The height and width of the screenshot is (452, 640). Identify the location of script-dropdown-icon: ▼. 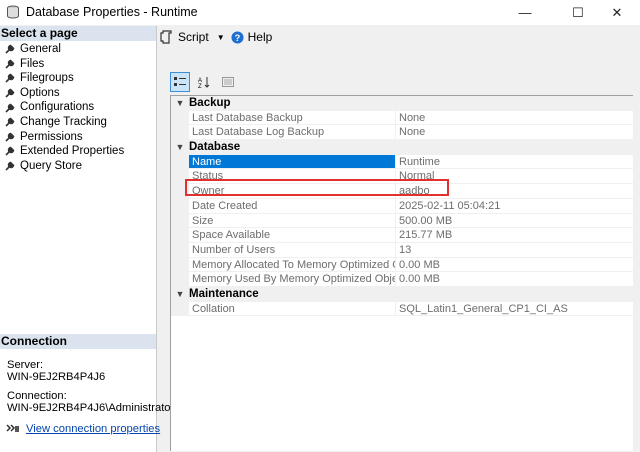
(221, 37).